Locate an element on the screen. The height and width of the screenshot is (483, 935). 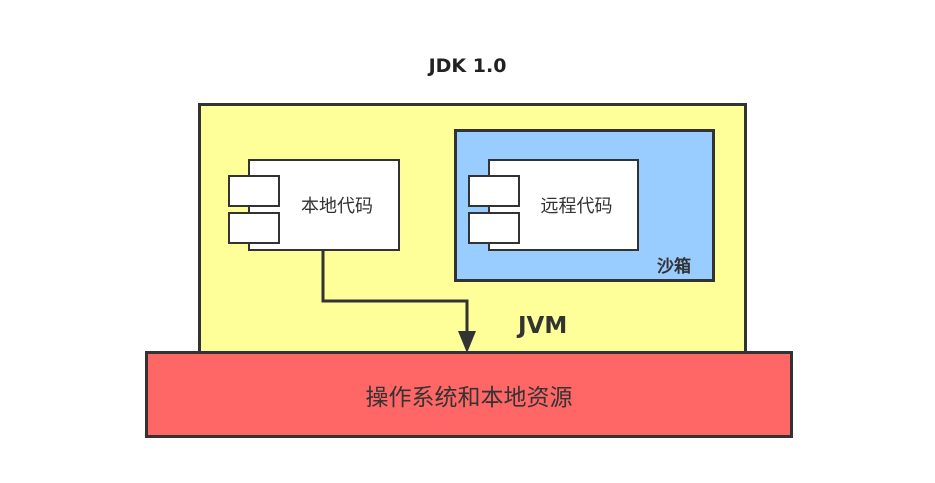
connector-arrow is located at coordinates (398, 302).